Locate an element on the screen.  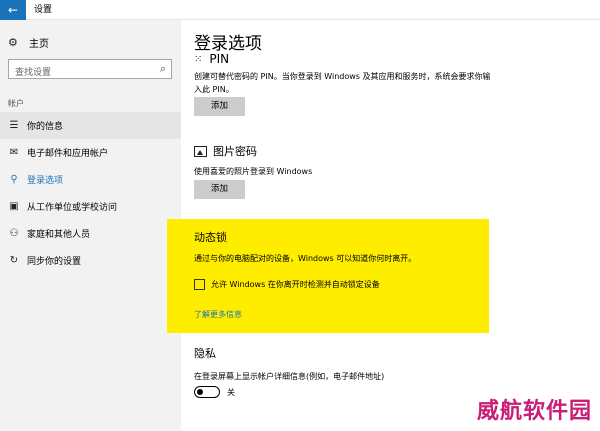
picture-password-heading-row: 图片密码 is located at coordinates (225, 151).